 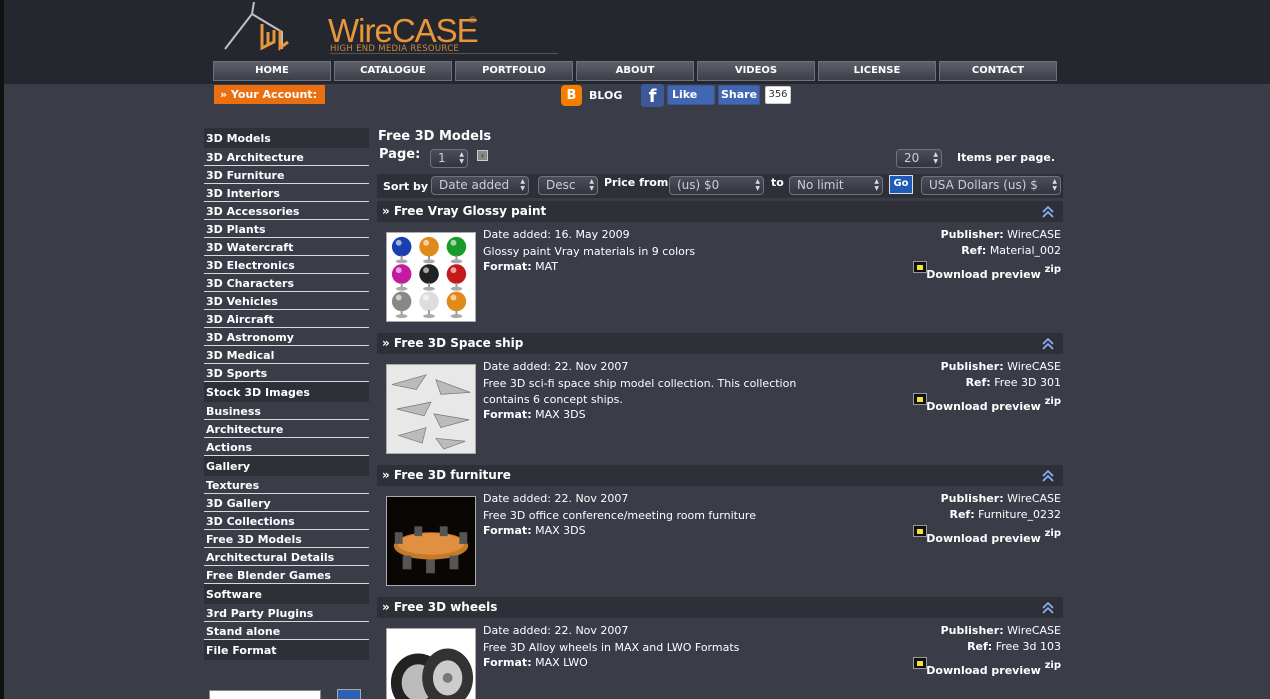 I want to click on logo-icon, so click(x=259, y=28).